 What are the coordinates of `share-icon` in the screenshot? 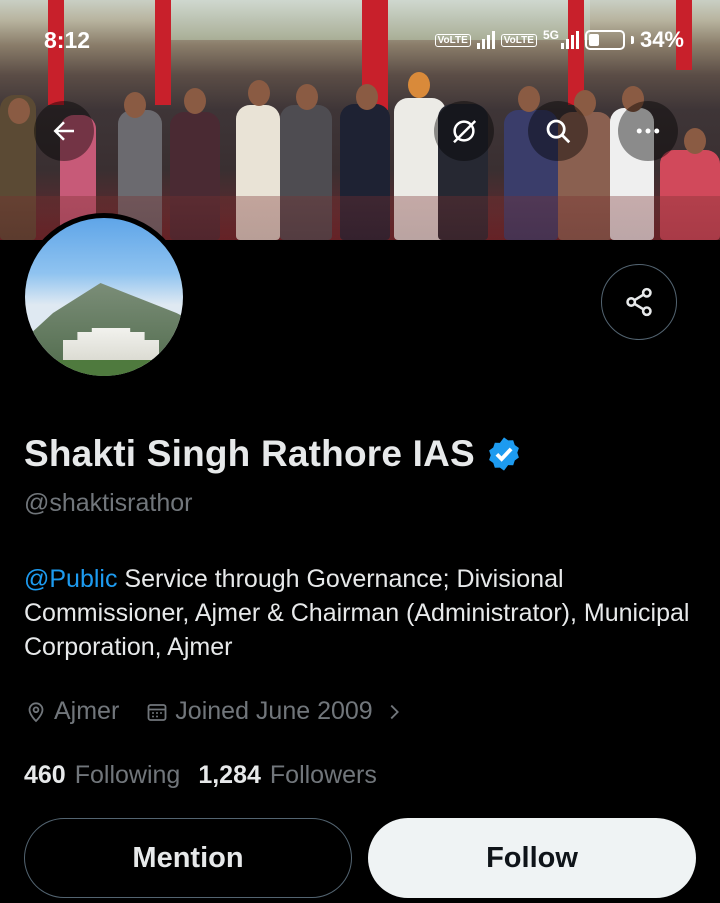 It's located at (639, 302).